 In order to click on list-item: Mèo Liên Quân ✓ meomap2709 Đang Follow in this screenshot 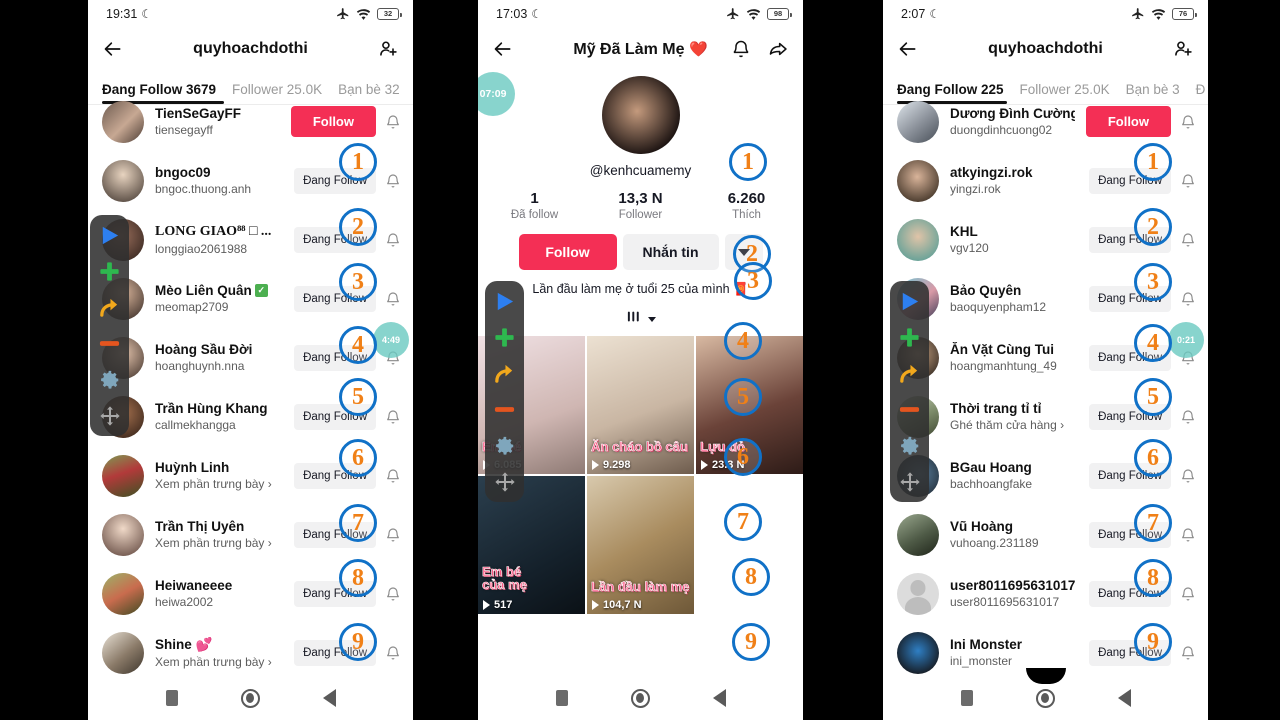, I will do `click(250, 298)`.